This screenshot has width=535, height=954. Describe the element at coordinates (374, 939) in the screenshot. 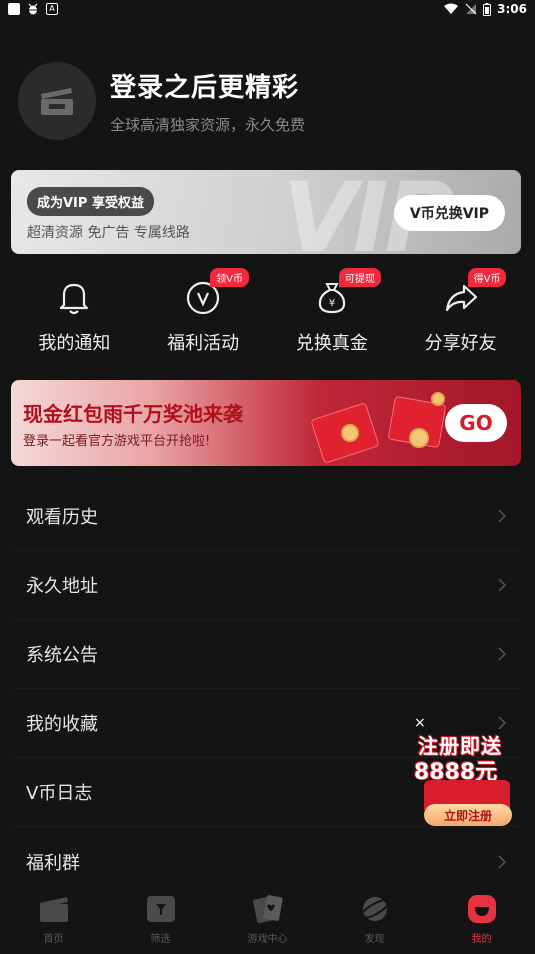

I see `tab-label: 发现` at that location.